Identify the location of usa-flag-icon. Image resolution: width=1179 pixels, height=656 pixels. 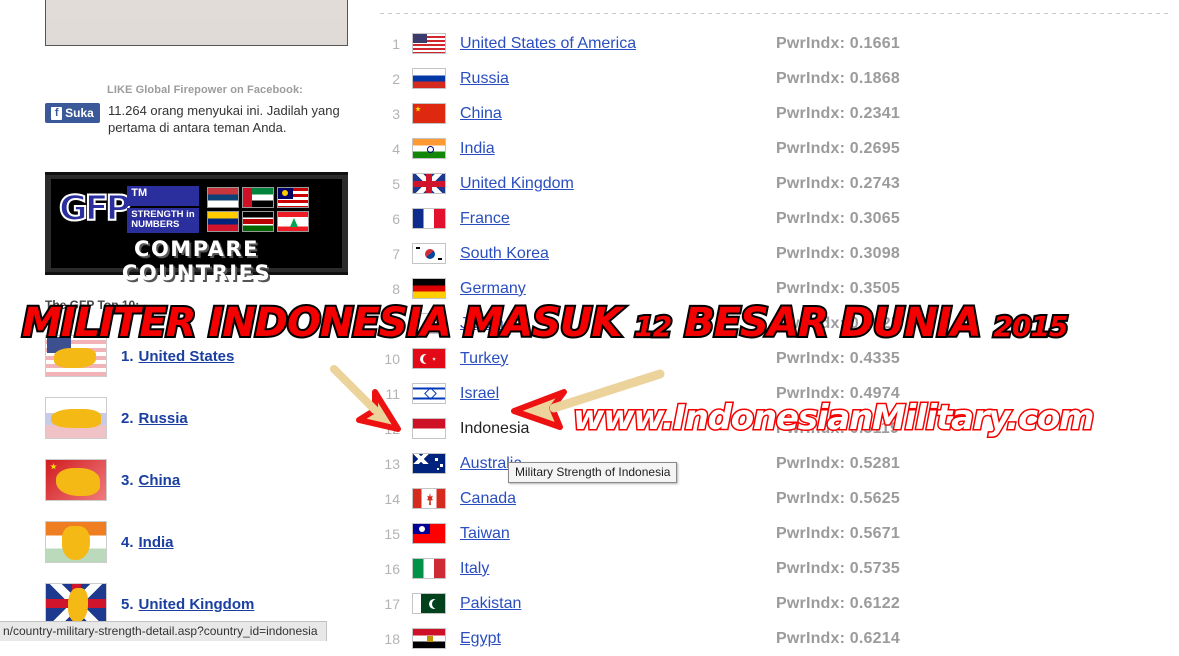
(429, 43).